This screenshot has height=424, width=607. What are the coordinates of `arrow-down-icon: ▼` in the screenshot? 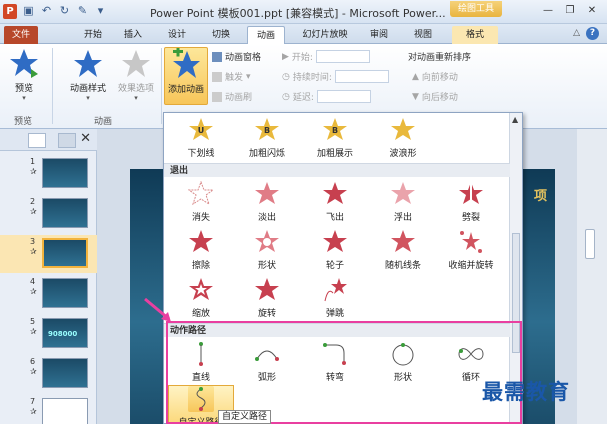 It's located at (415, 96).